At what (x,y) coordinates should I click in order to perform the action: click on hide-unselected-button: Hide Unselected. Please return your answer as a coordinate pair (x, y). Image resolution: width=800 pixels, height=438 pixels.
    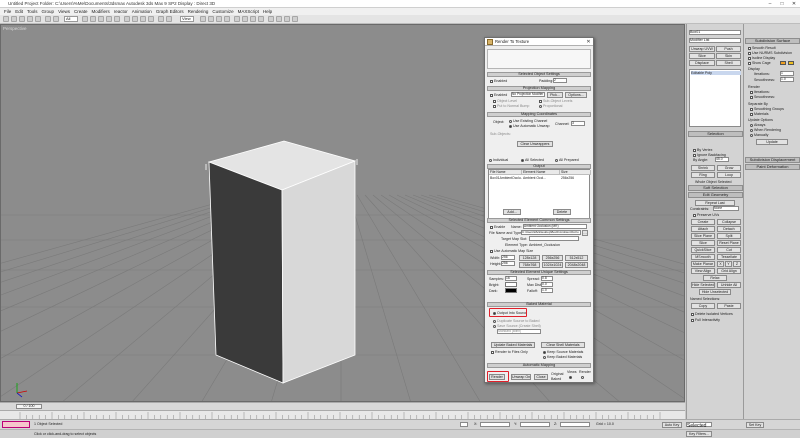
    Looking at the image, I should click on (715, 292).